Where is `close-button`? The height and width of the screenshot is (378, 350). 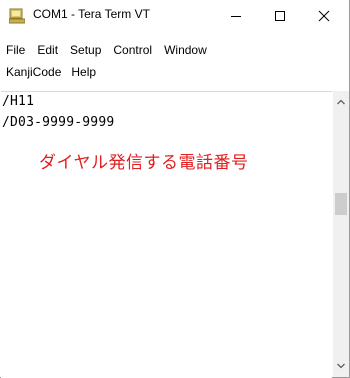
close-button is located at coordinates (324, 16).